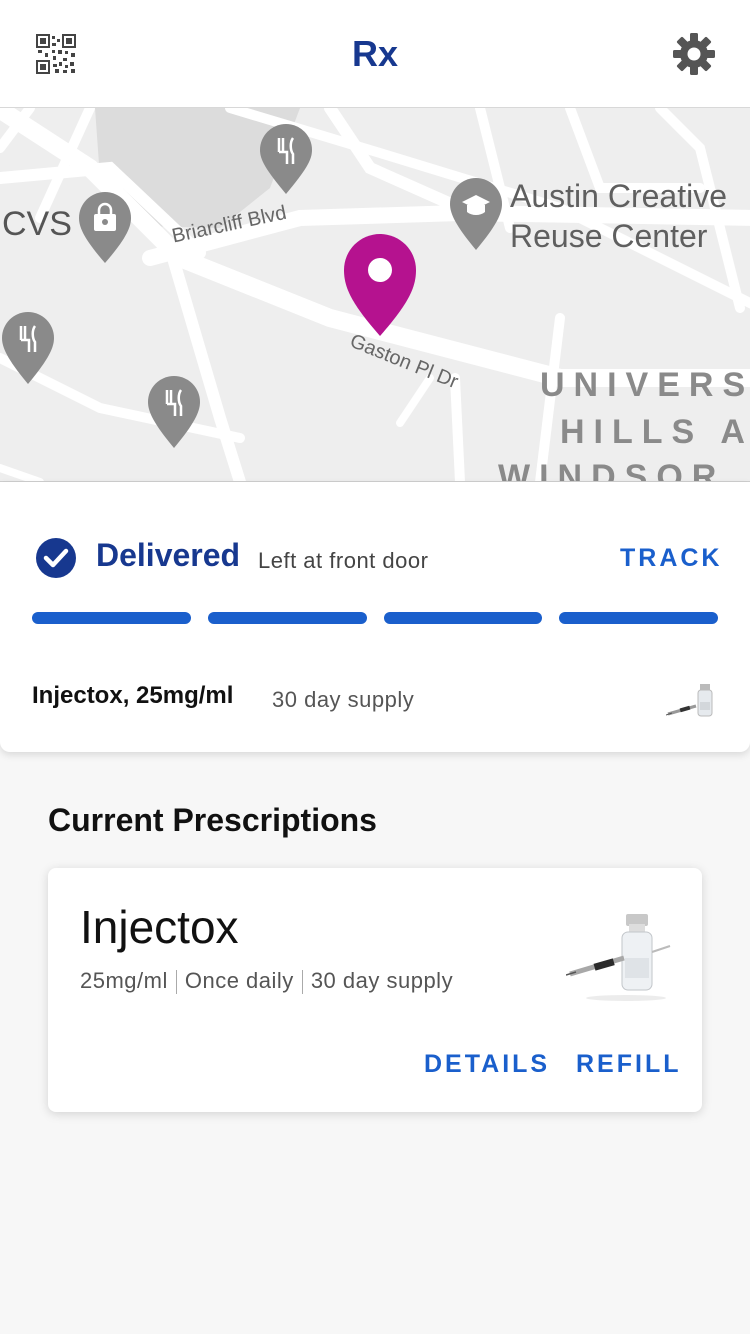  What do you see at coordinates (343, 560) in the screenshot?
I see `delivery-status-note: Left at front door` at bounding box center [343, 560].